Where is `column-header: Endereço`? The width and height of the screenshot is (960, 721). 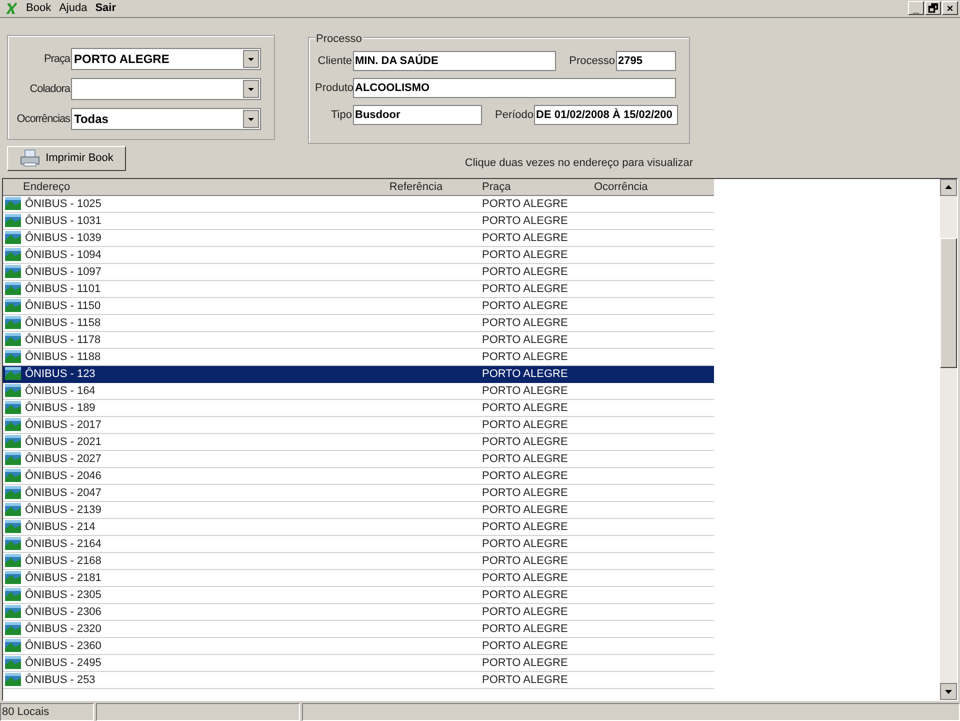
column-header: Endereço is located at coordinates (177, 186).